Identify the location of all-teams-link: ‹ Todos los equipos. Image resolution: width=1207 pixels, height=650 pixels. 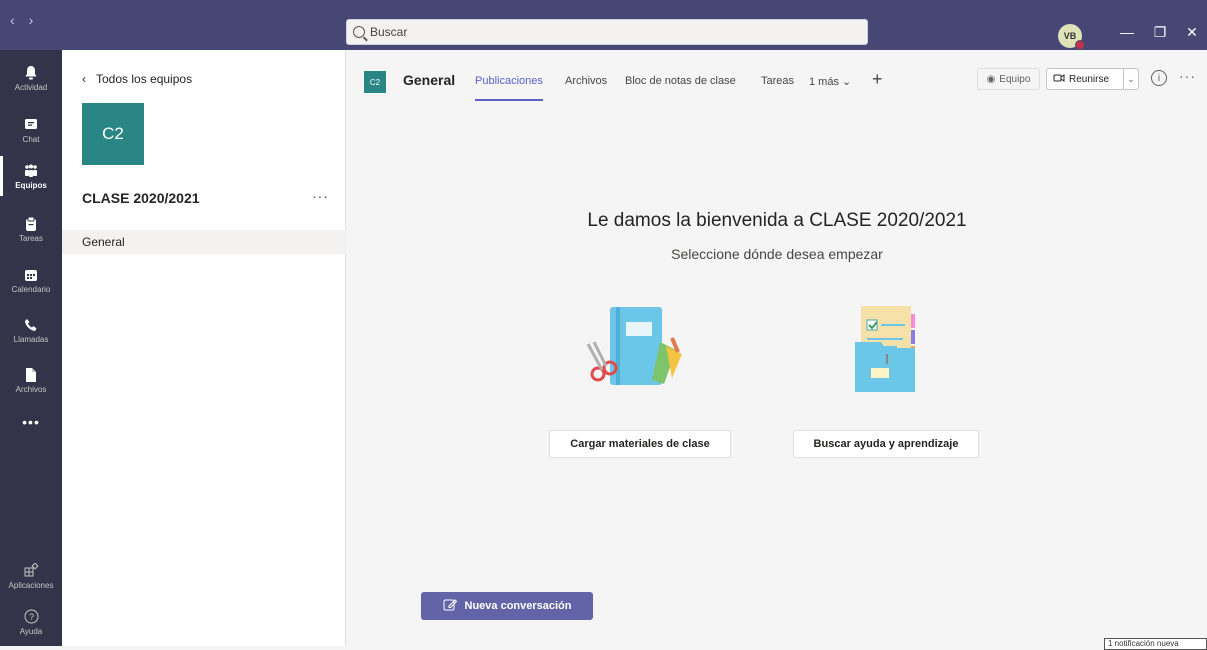
(137, 79).